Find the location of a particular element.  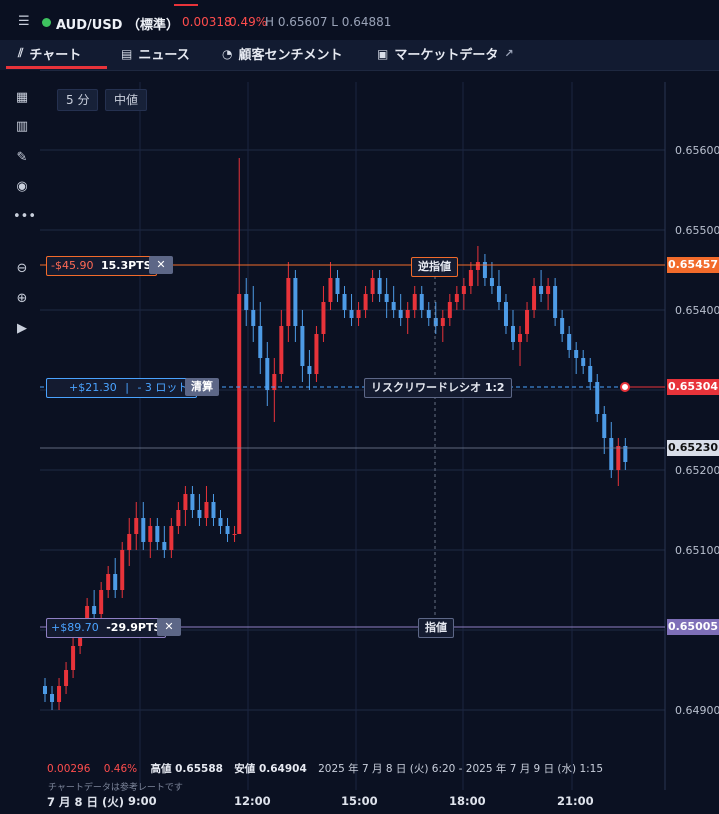

x-axis-time: 9:00 is located at coordinates (142, 801).